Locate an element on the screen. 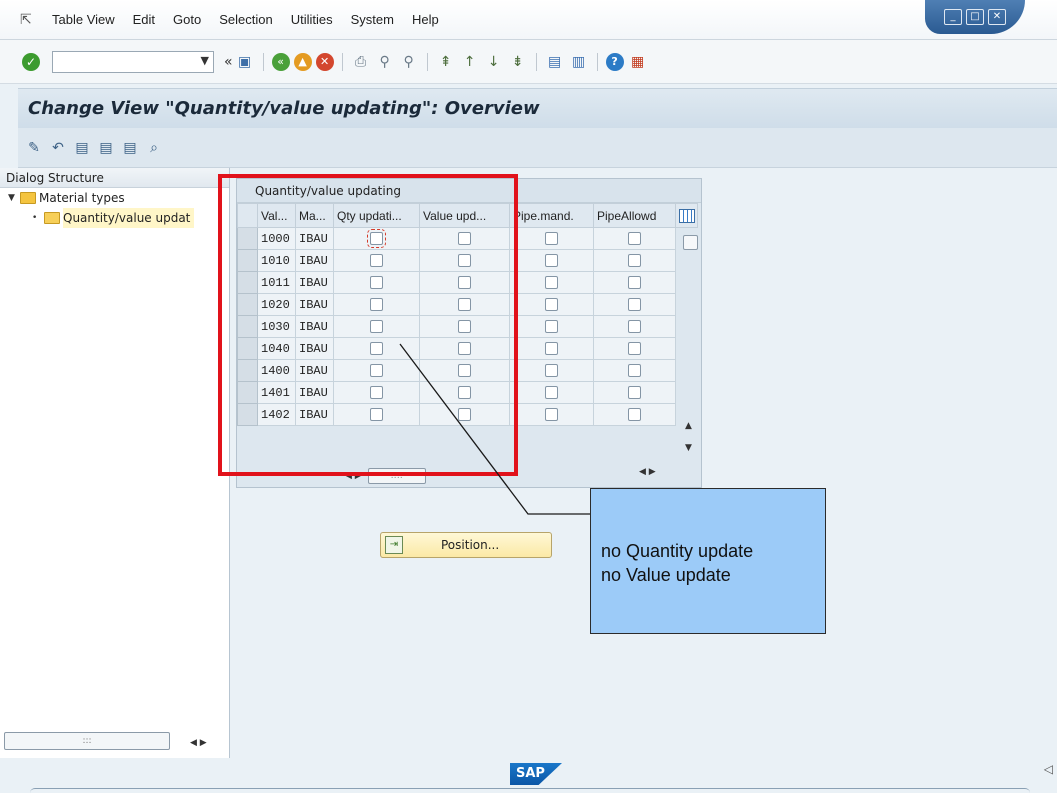  tree-scroll-arrows: ◀ ▶ is located at coordinates (198, 743).